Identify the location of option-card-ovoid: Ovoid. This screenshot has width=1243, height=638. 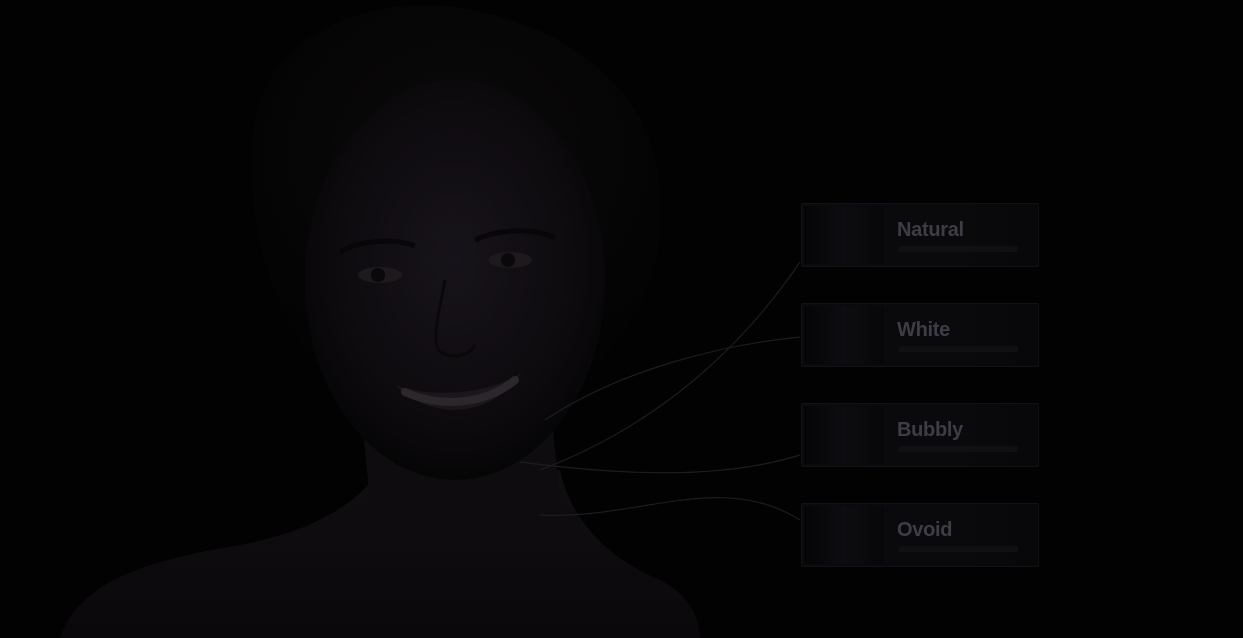
(920, 535).